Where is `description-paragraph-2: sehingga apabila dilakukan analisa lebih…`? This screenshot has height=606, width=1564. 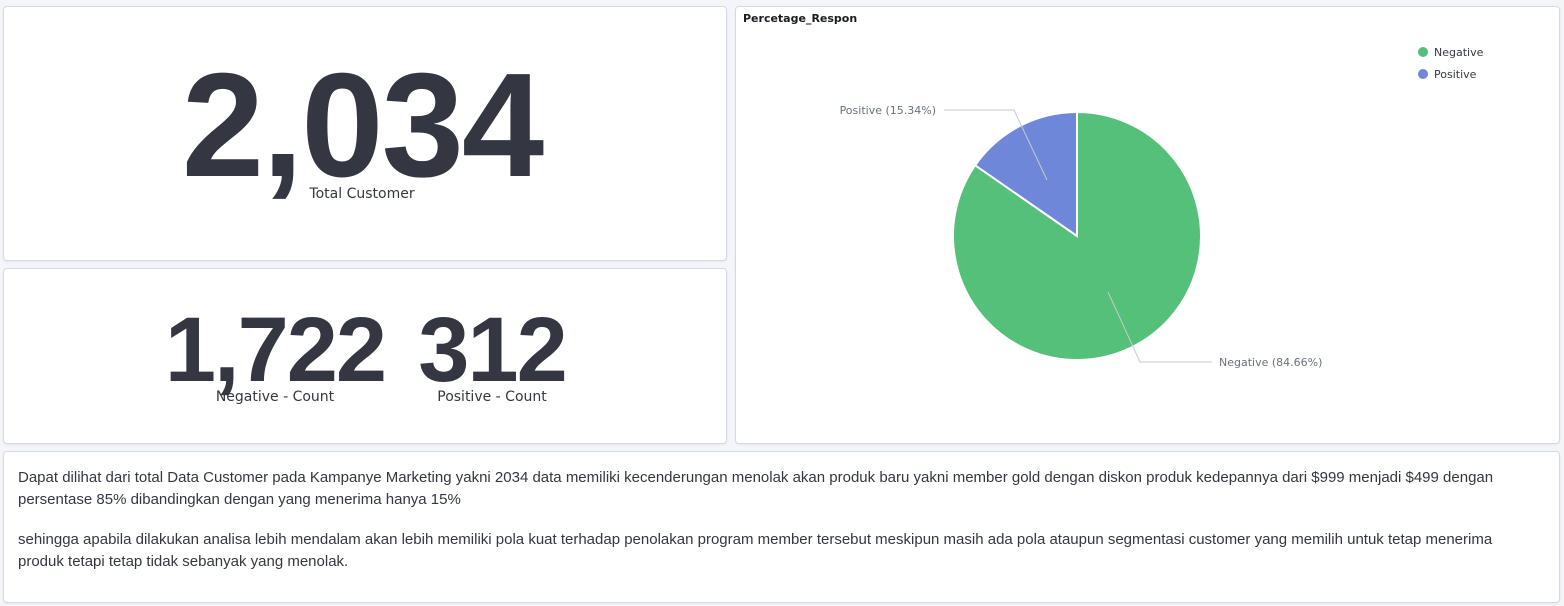 description-paragraph-2: sehingga apabila dilakukan analisa lebih… is located at coordinates (755, 550).